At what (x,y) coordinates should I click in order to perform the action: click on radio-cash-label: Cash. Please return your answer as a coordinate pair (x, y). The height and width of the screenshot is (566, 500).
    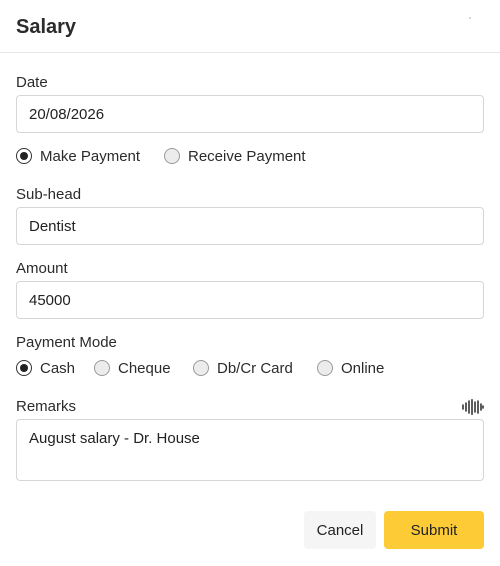
    Looking at the image, I should click on (58, 368).